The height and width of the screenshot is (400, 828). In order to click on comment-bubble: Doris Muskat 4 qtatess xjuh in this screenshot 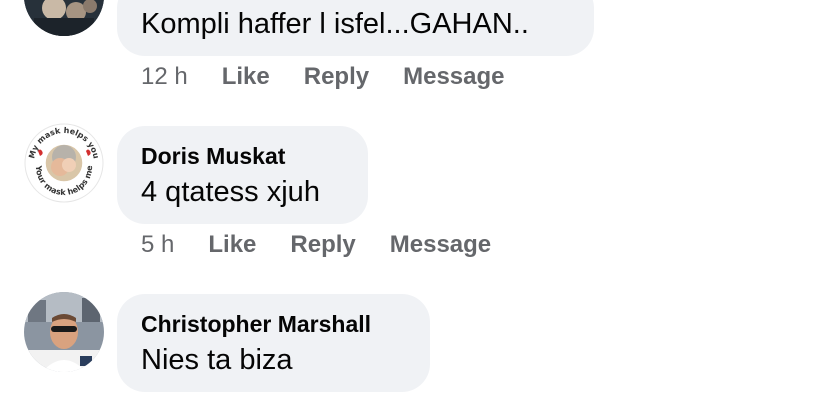, I will do `click(242, 175)`.